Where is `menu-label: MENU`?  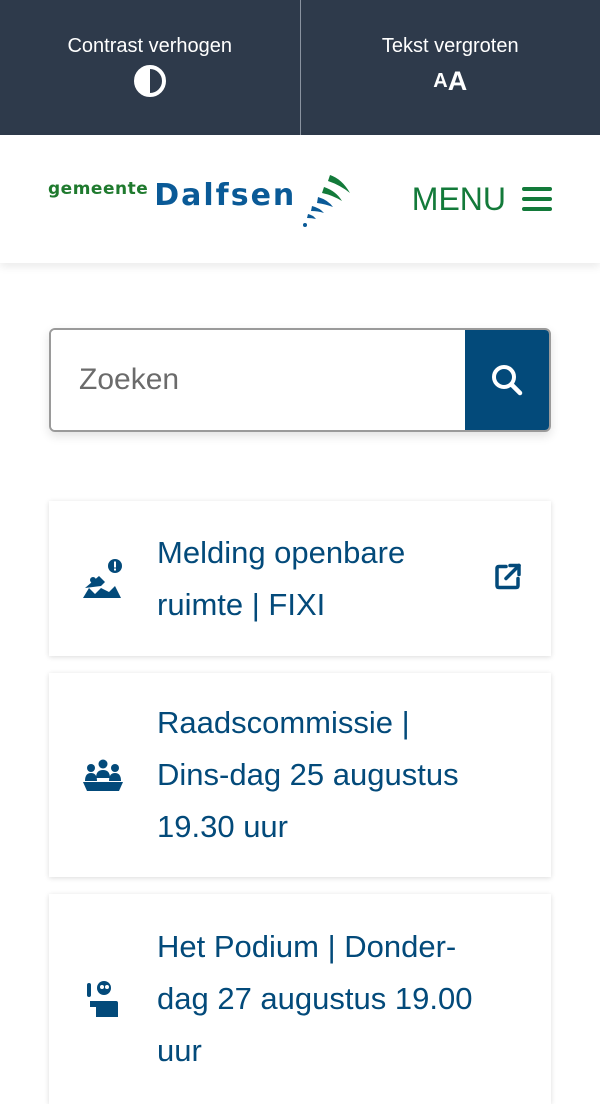 menu-label: MENU is located at coordinates (459, 199).